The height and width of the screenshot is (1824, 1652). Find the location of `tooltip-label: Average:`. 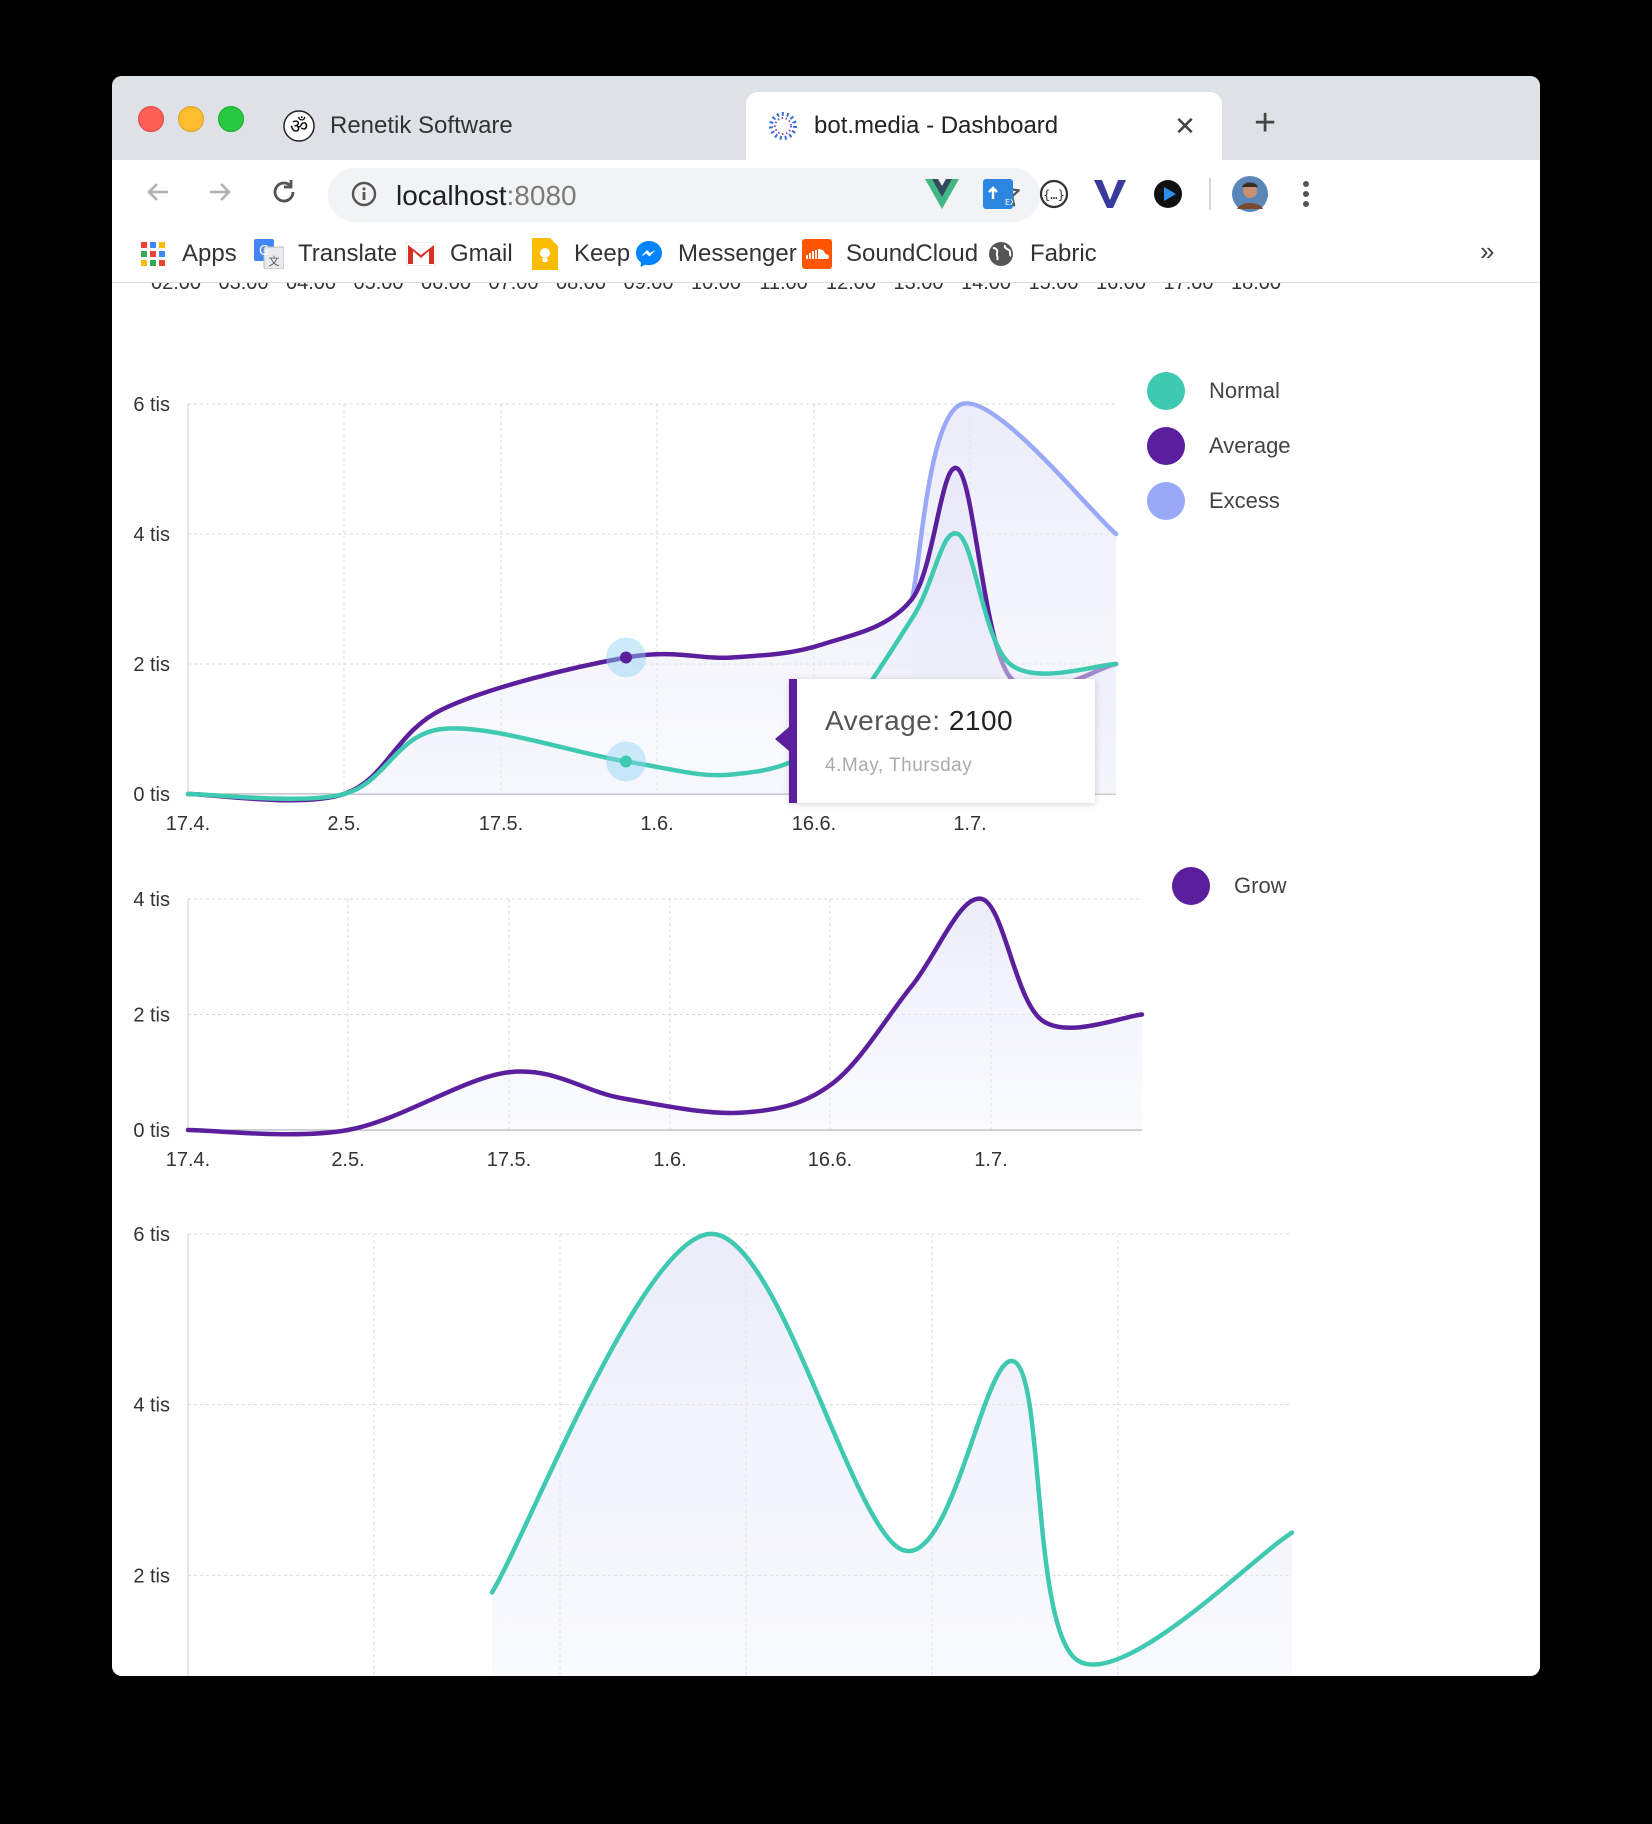

tooltip-label: Average: is located at coordinates (883, 720).